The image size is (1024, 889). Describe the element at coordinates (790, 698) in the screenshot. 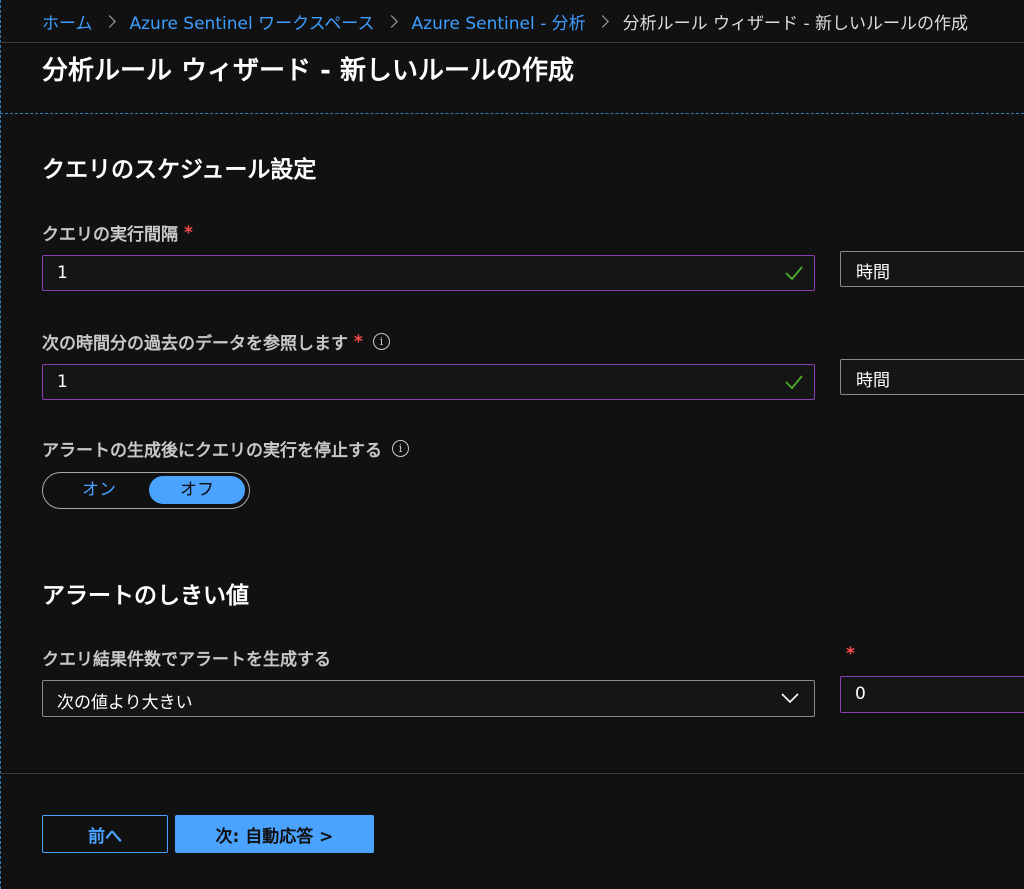

I see `chevron-down-icon` at that location.